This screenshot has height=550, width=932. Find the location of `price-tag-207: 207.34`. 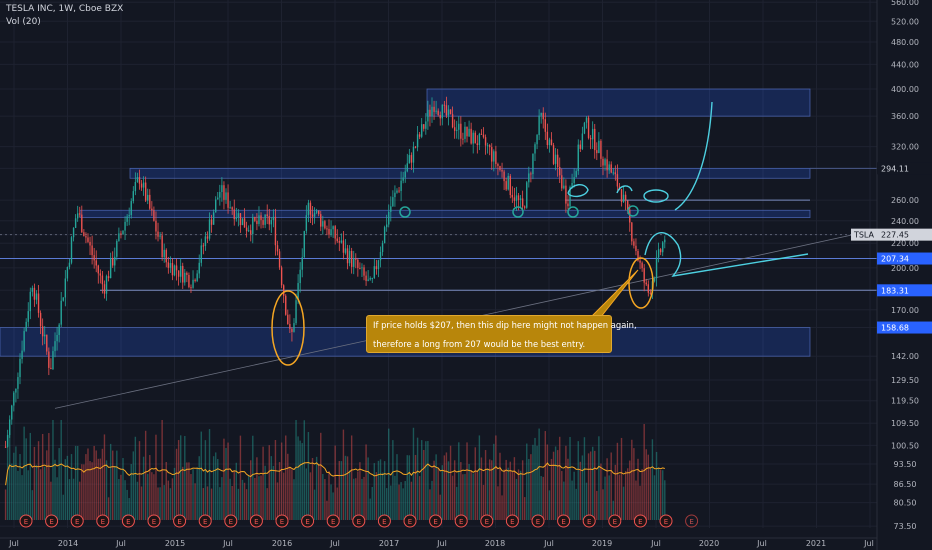

price-tag-207: 207.34 is located at coordinates (895, 259).